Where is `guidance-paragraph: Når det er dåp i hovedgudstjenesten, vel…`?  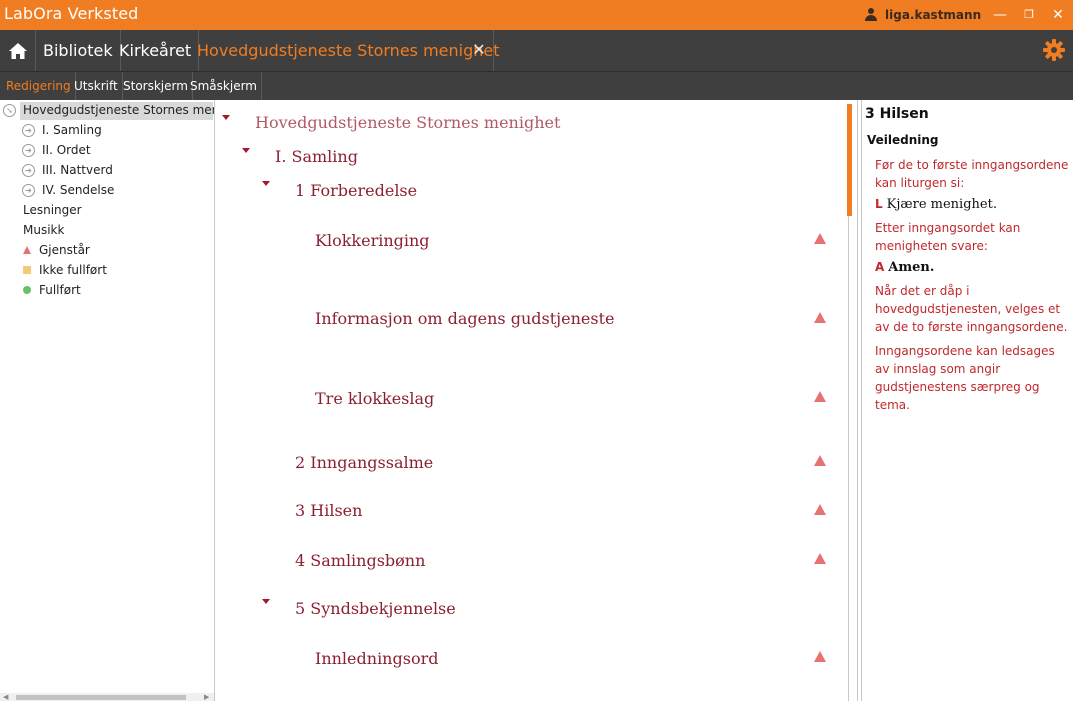
guidance-paragraph: Når det er dåp i hovedgudstjenesten, vel… is located at coordinates (971, 309).